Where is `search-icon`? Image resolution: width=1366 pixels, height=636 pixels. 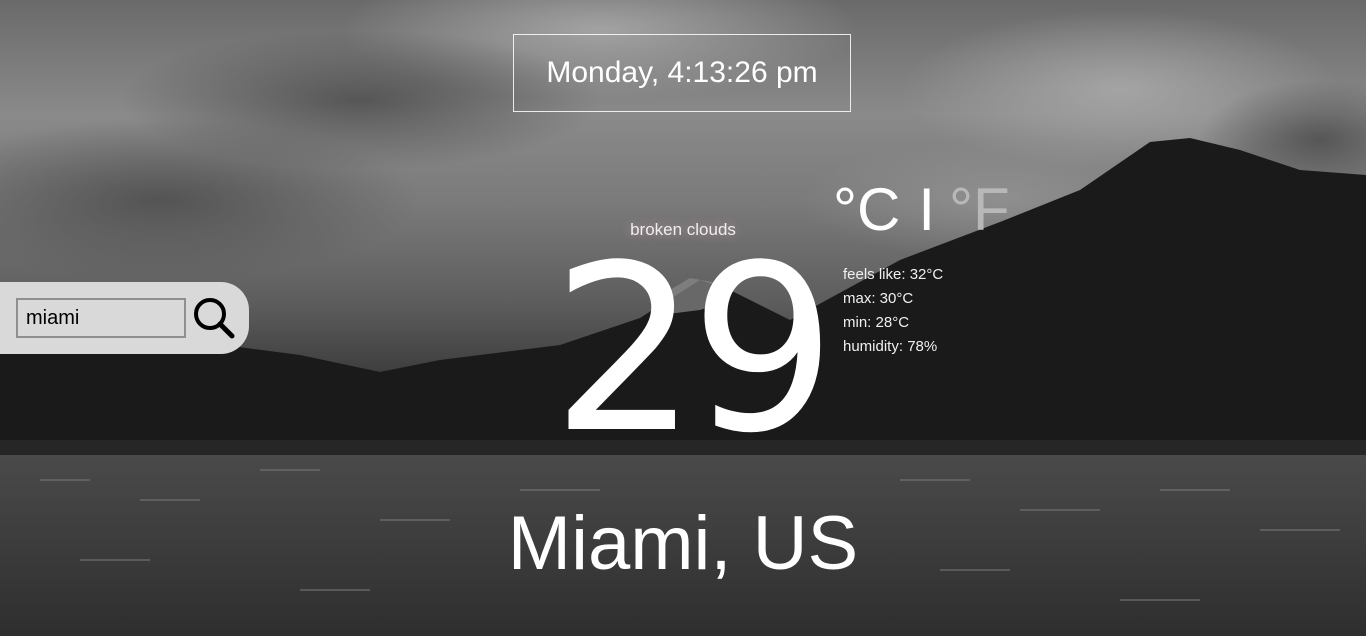
search-icon is located at coordinates (214, 318).